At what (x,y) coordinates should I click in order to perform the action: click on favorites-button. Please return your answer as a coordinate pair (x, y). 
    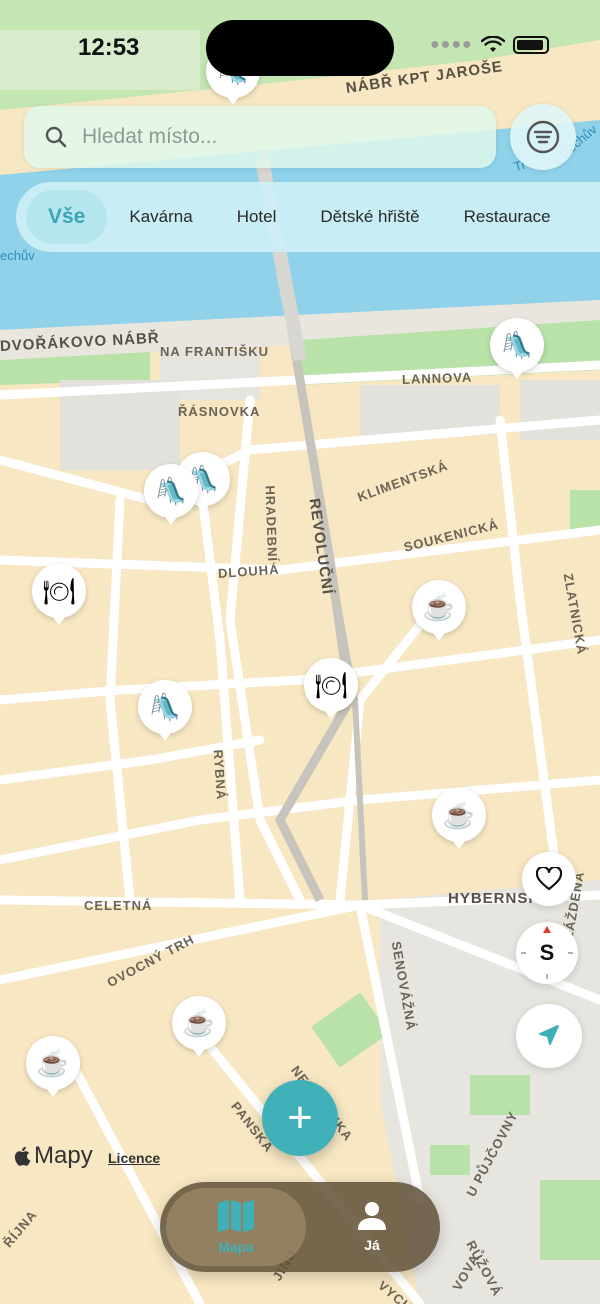
    Looking at the image, I should click on (549, 879).